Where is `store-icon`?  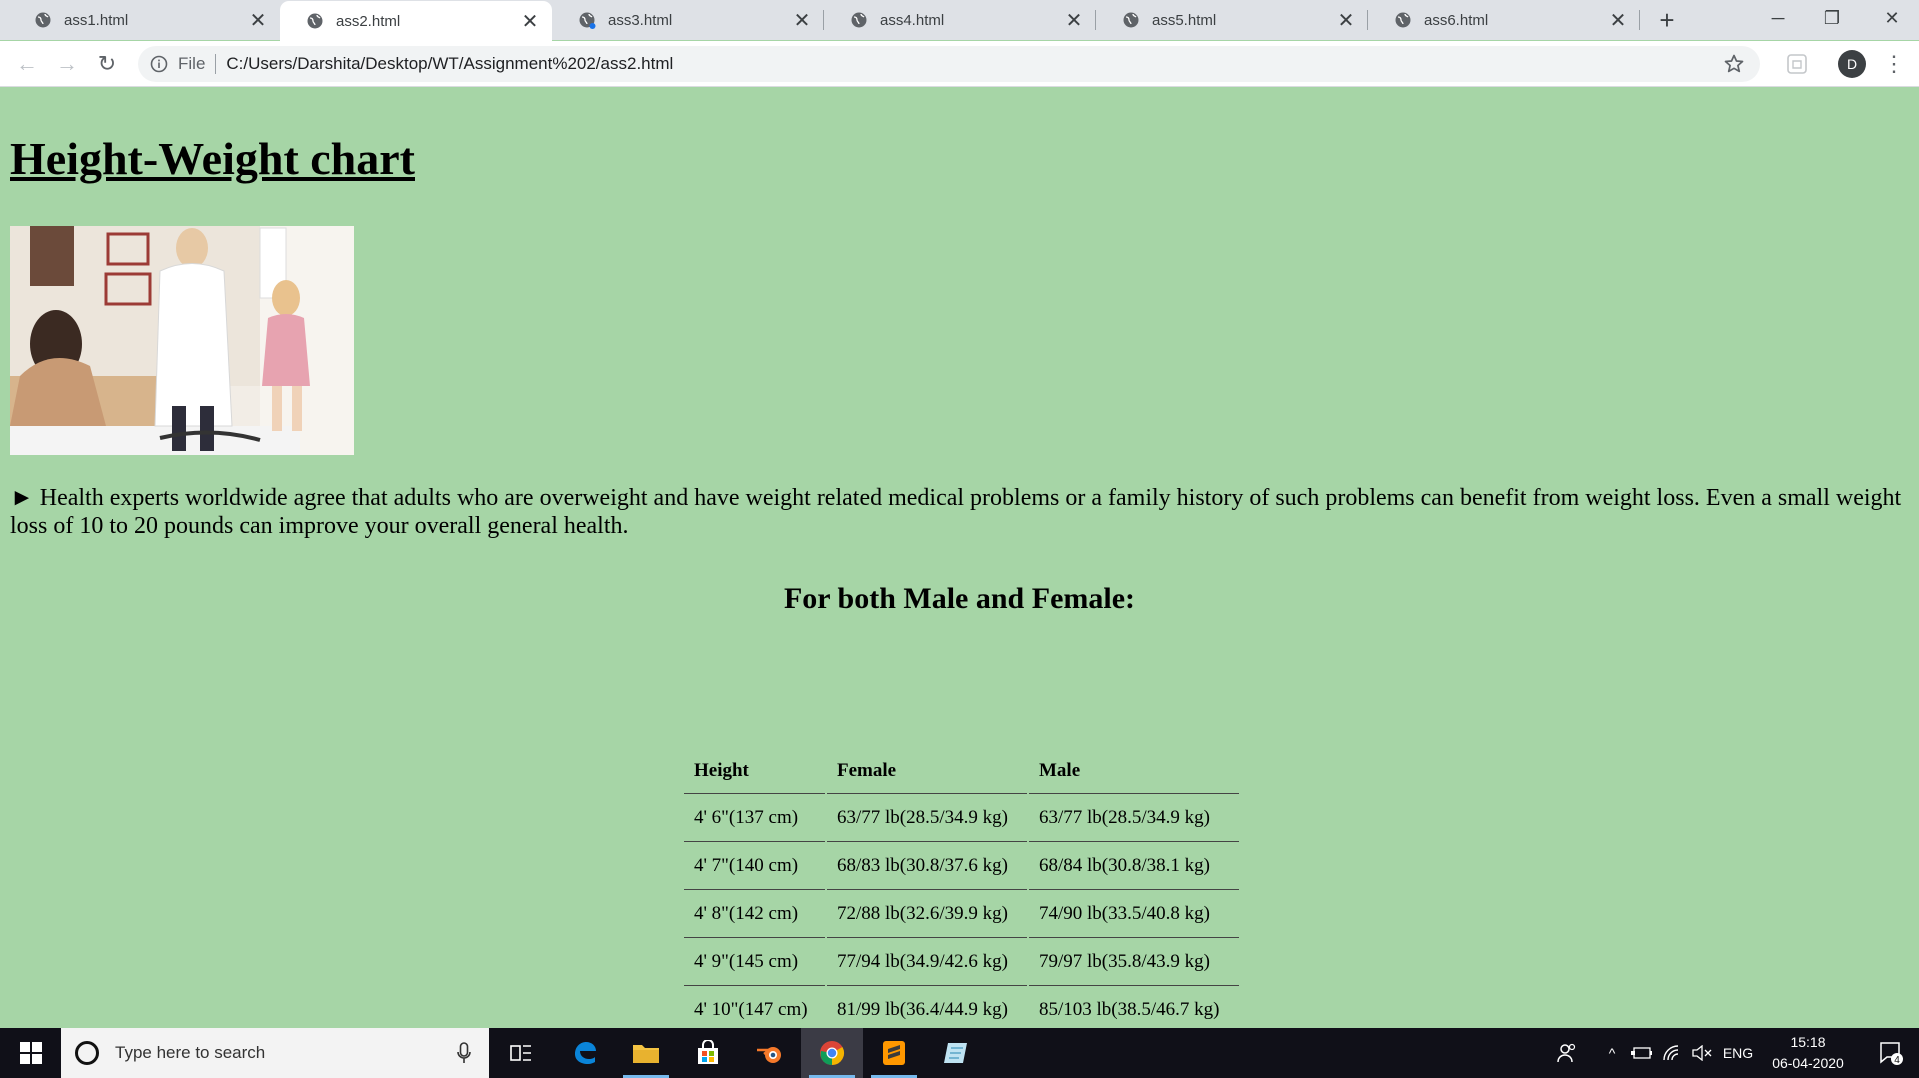
store-icon is located at coordinates (708, 1052).